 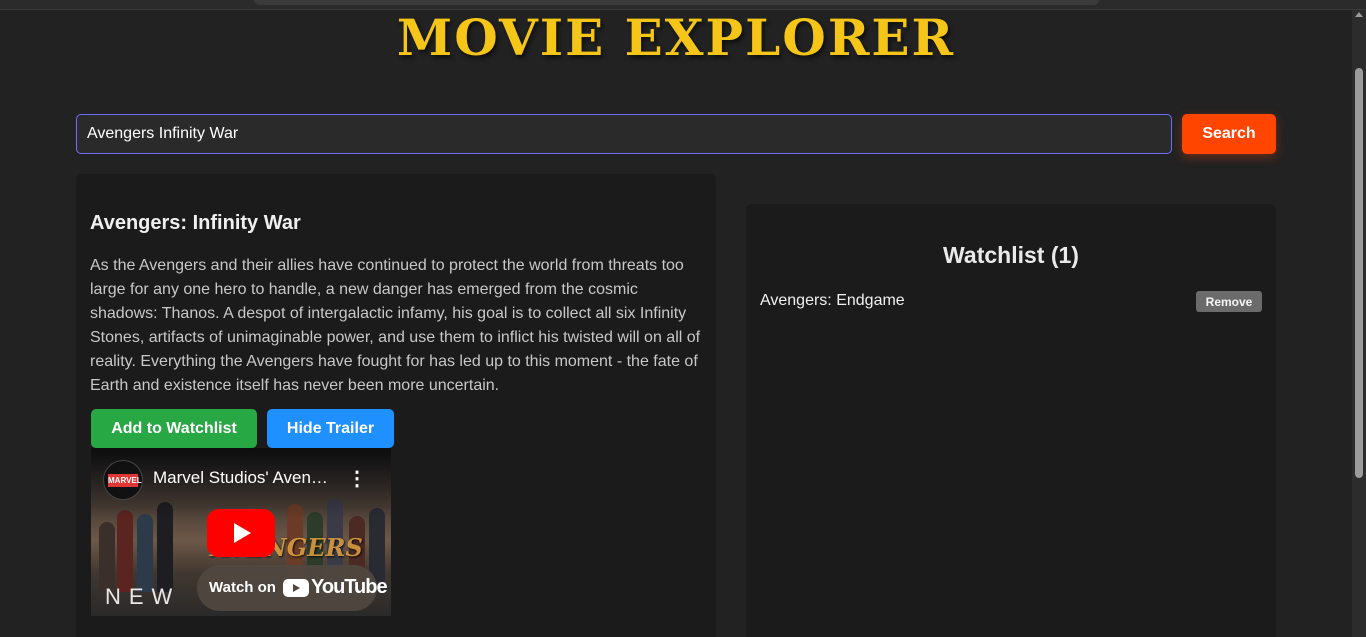 I want to click on remove-button: Remove, so click(x=1229, y=301).